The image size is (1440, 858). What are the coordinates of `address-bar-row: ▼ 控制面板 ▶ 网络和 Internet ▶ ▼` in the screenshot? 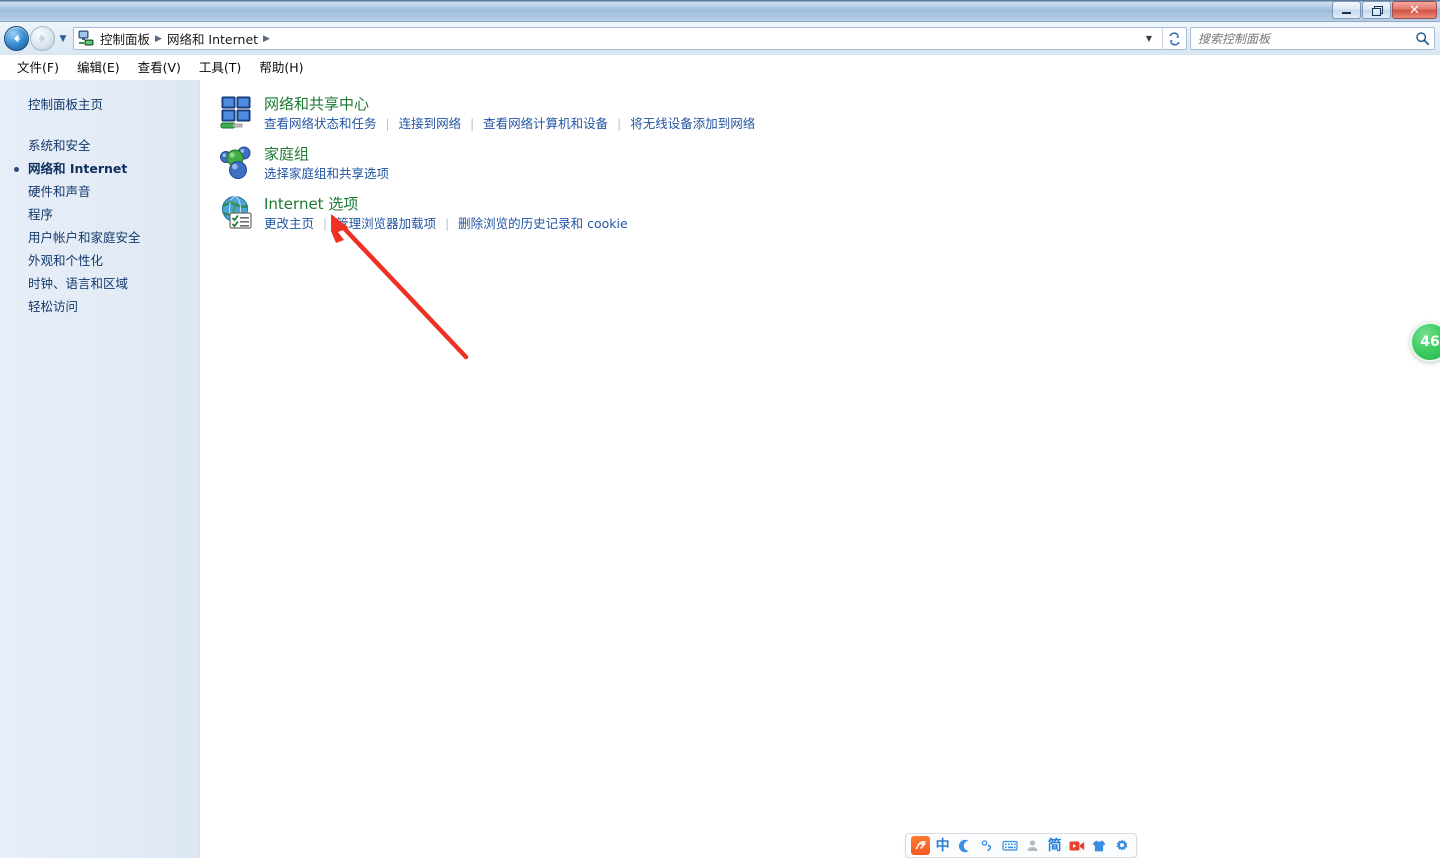 It's located at (720, 38).